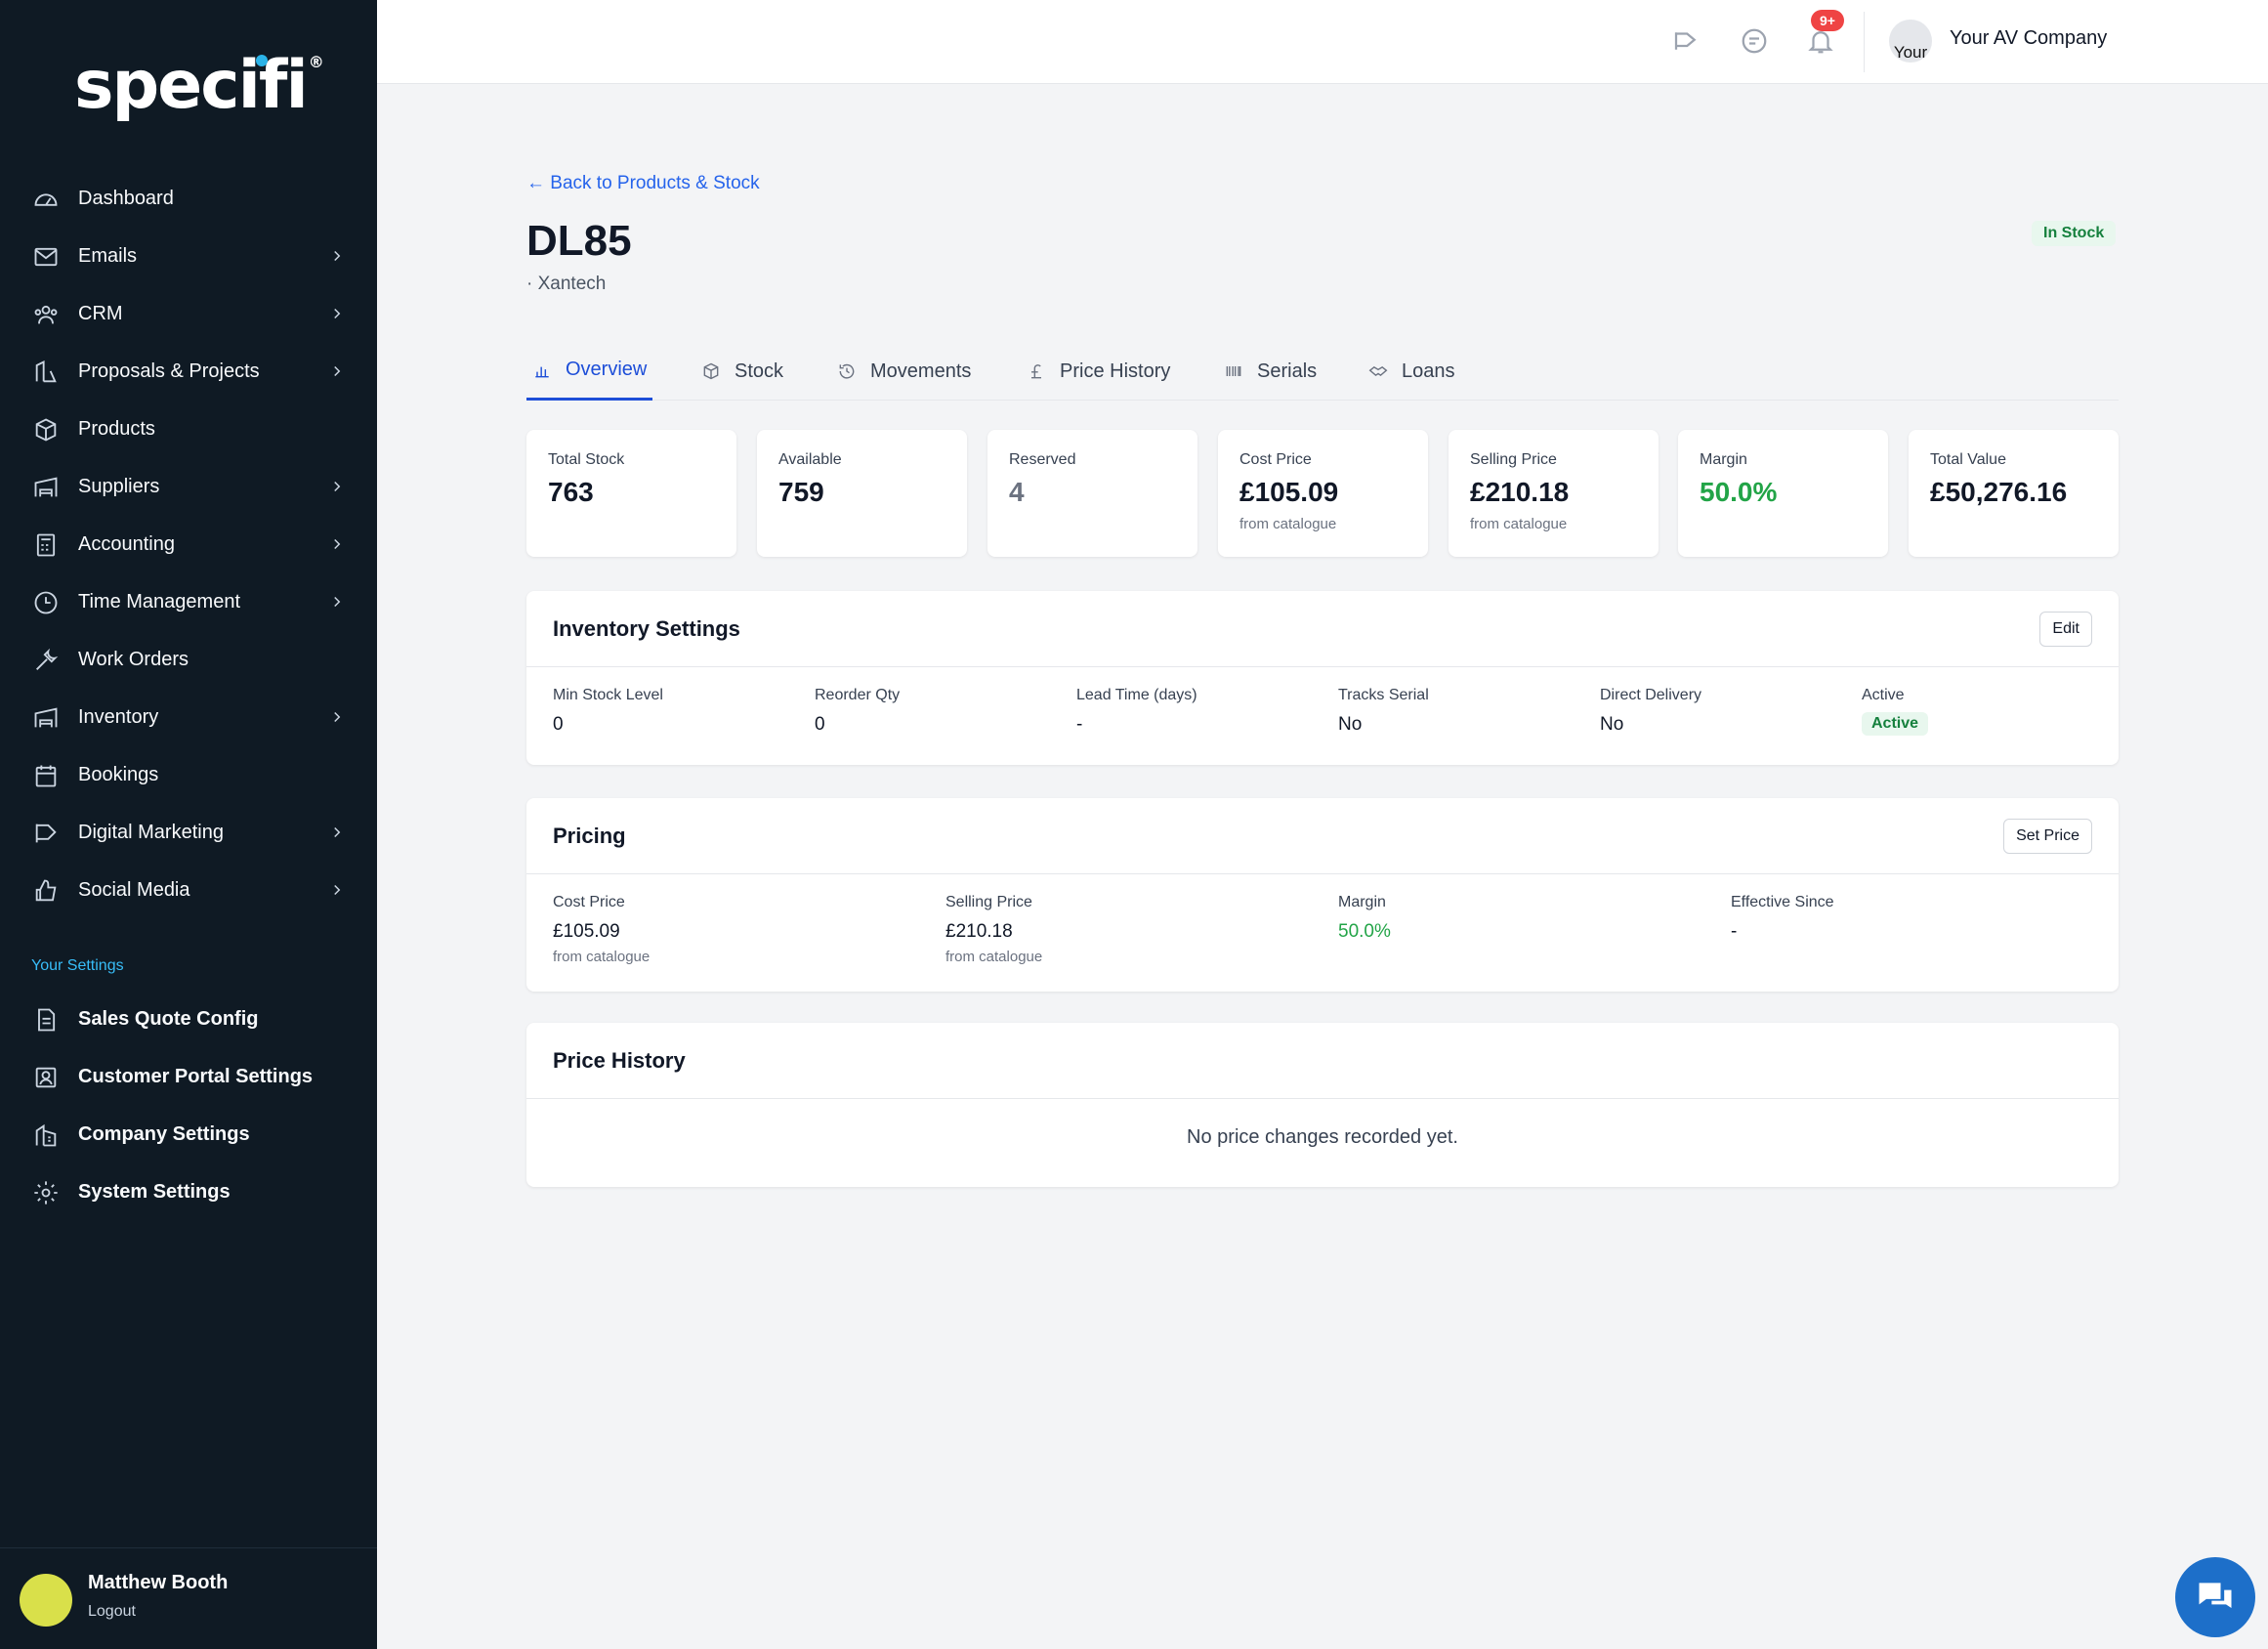 The height and width of the screenshot is (1649, 2268). I want to click on stat-value: 763, so click(571, 492).